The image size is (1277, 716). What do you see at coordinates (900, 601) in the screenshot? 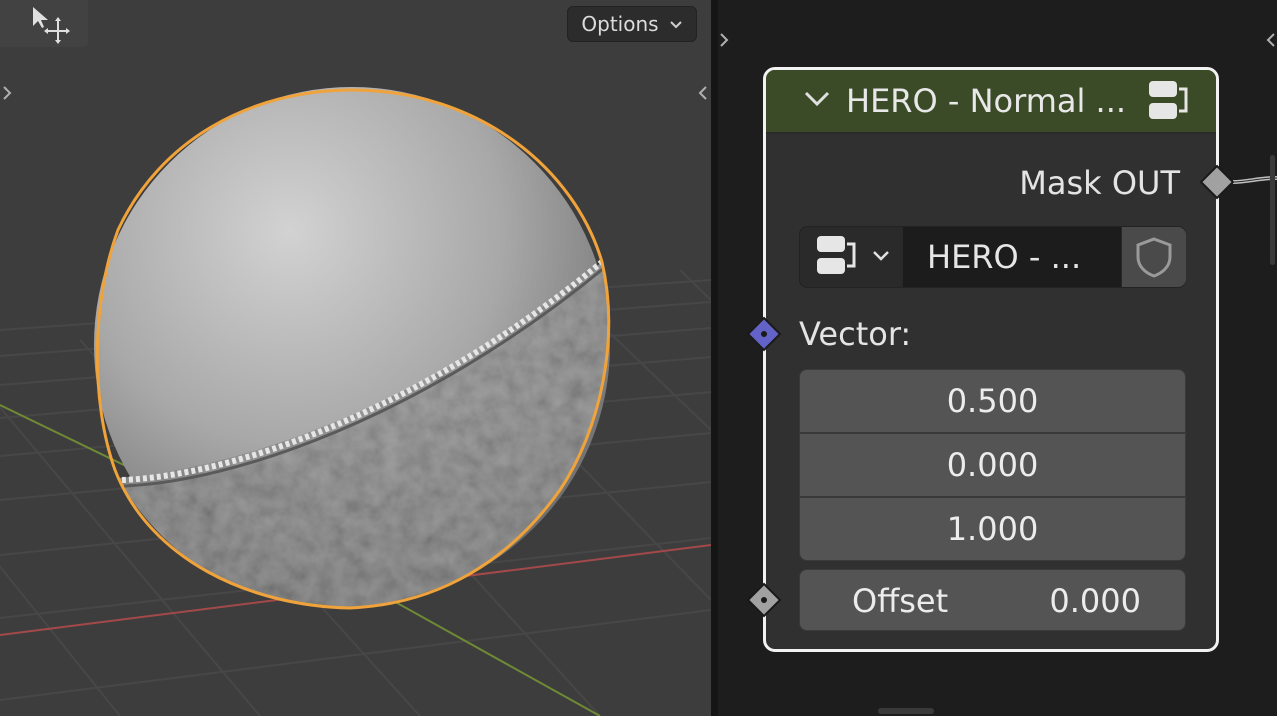
I see `offset-label: Offset` at bounding box center [900, 601].